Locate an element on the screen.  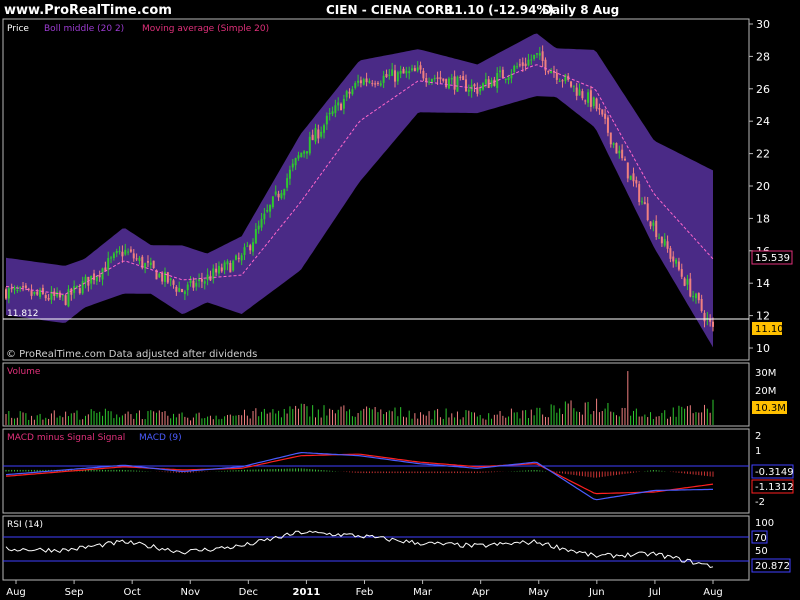
macd-hist-value: -0.3149 is located at coordinates (774, 472).